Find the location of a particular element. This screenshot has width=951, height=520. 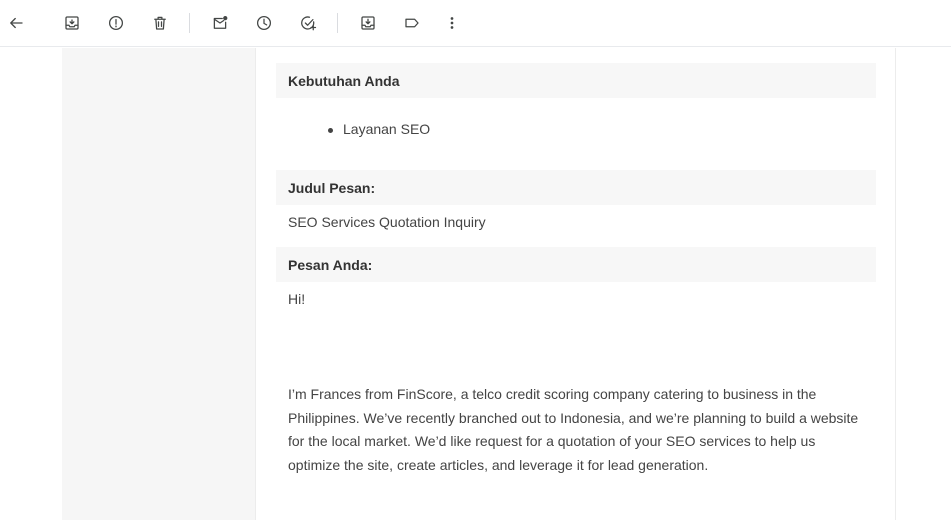

message-toolbar is located at coordinates (475, 23).